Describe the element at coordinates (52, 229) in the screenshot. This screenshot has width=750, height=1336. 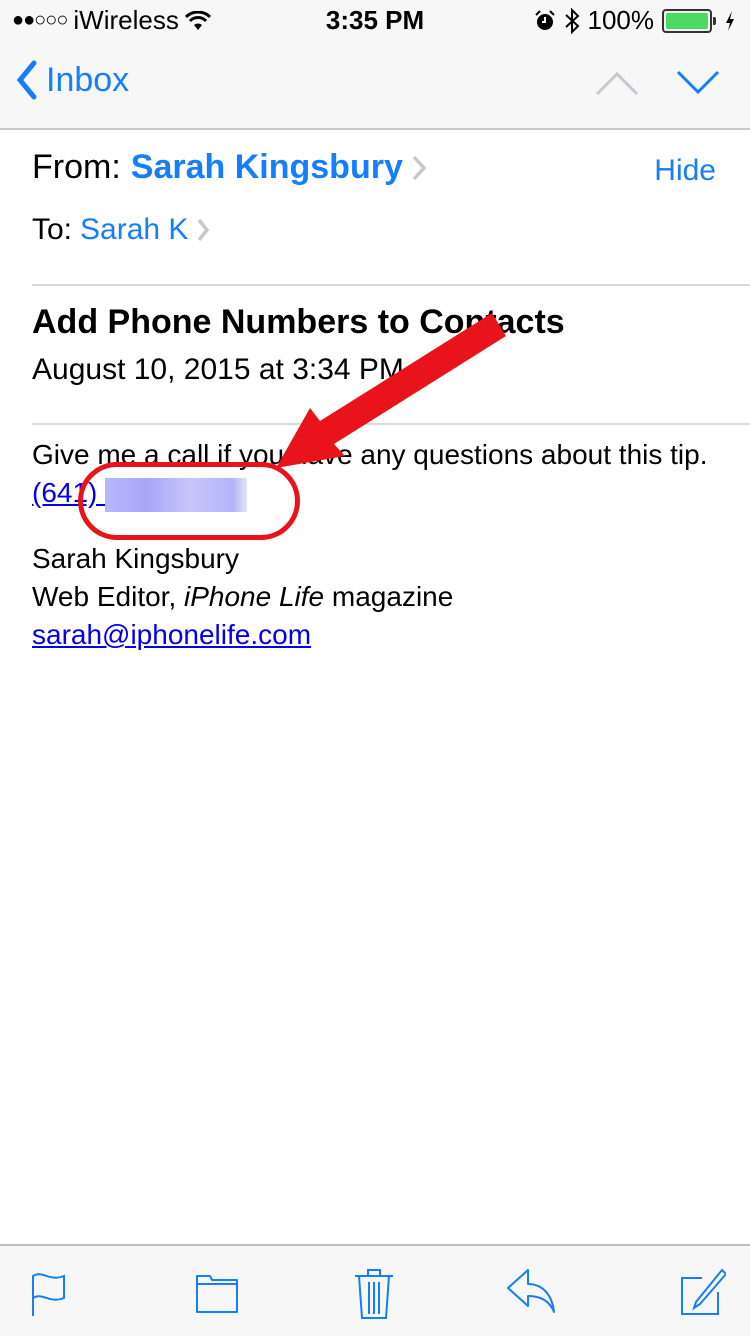
I see `to-label: To:` at that location.